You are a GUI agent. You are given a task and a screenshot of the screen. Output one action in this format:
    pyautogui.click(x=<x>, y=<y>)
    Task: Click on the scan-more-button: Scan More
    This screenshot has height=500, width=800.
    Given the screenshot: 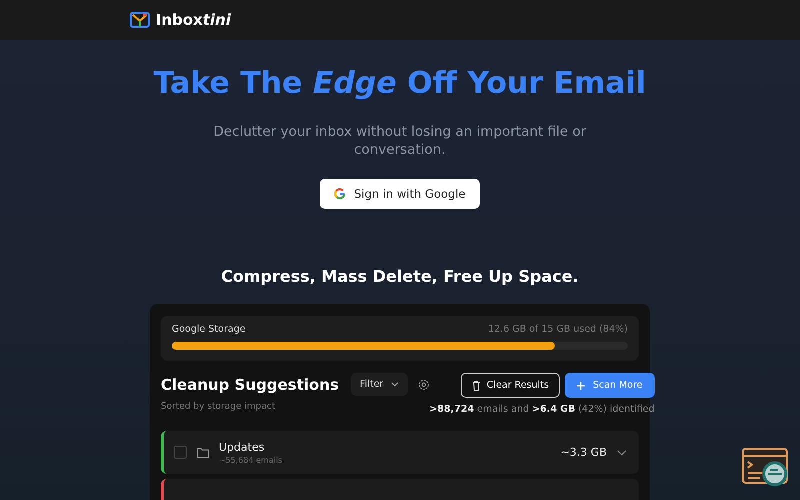 What is the action you would take?
    pyautogui.click(x=610, y=385)
    